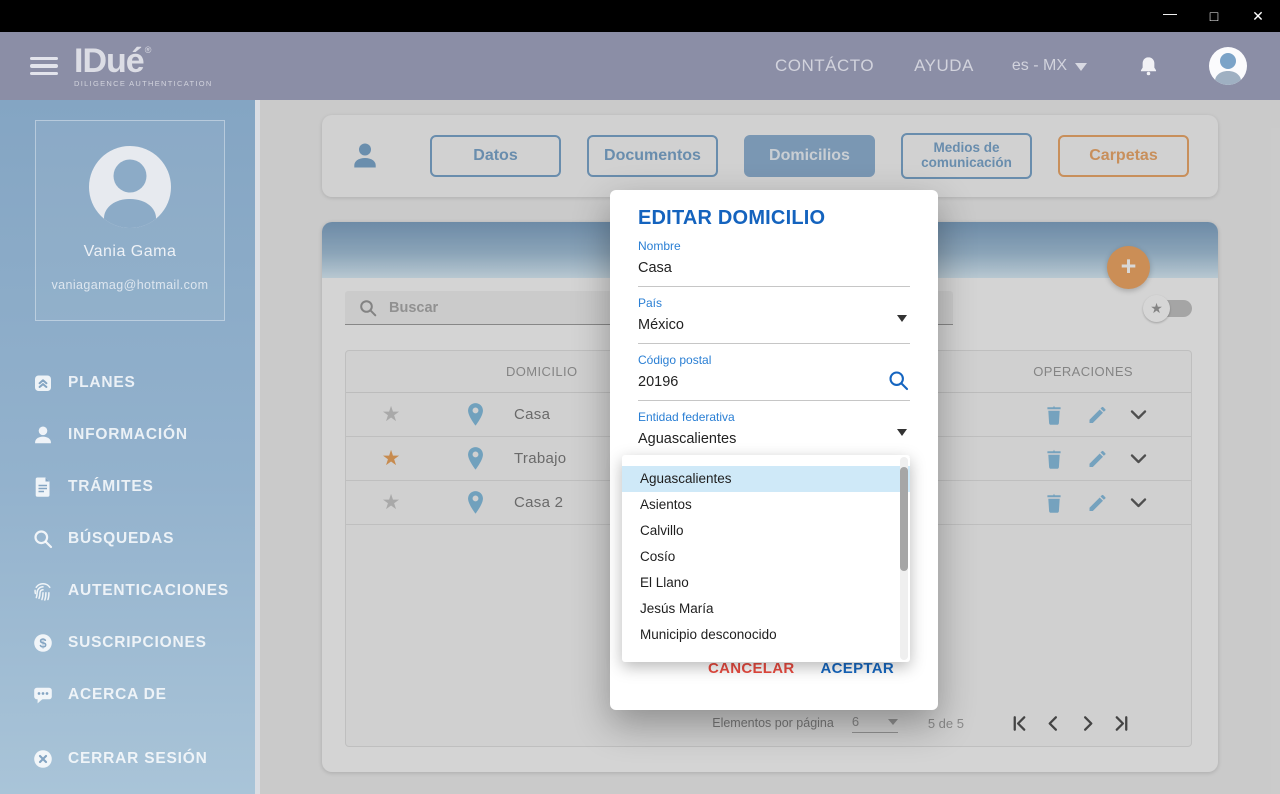 The width and height of the screenshot is (1280, 794). I want to click on sidebar-item-label: SUSCRIPCIONES, so click(137, 642).